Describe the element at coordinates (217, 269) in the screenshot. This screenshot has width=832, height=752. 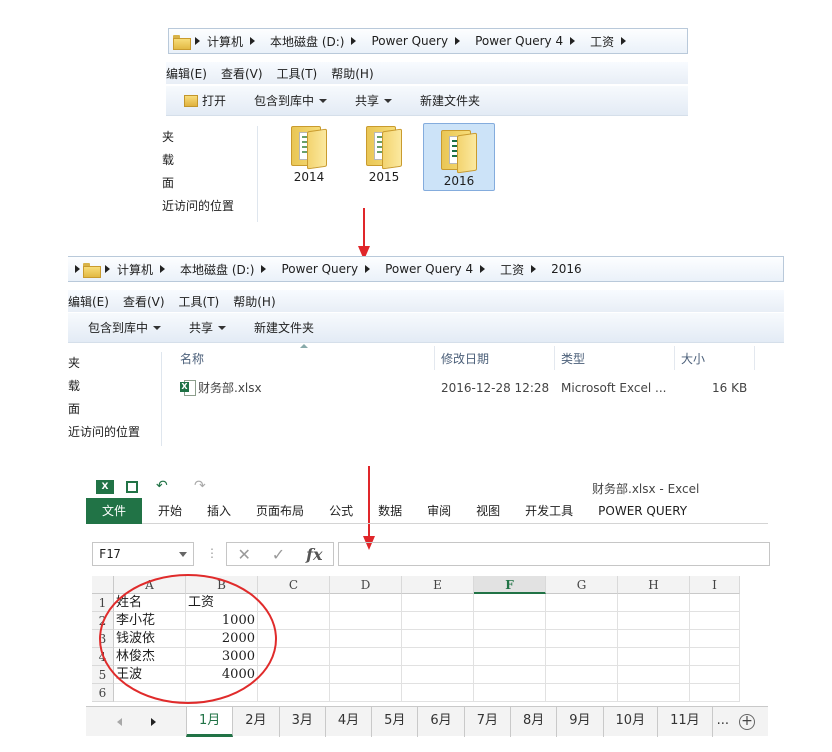
I see `breadcrumb-item: 本地磁盘 (D:)` at that location.